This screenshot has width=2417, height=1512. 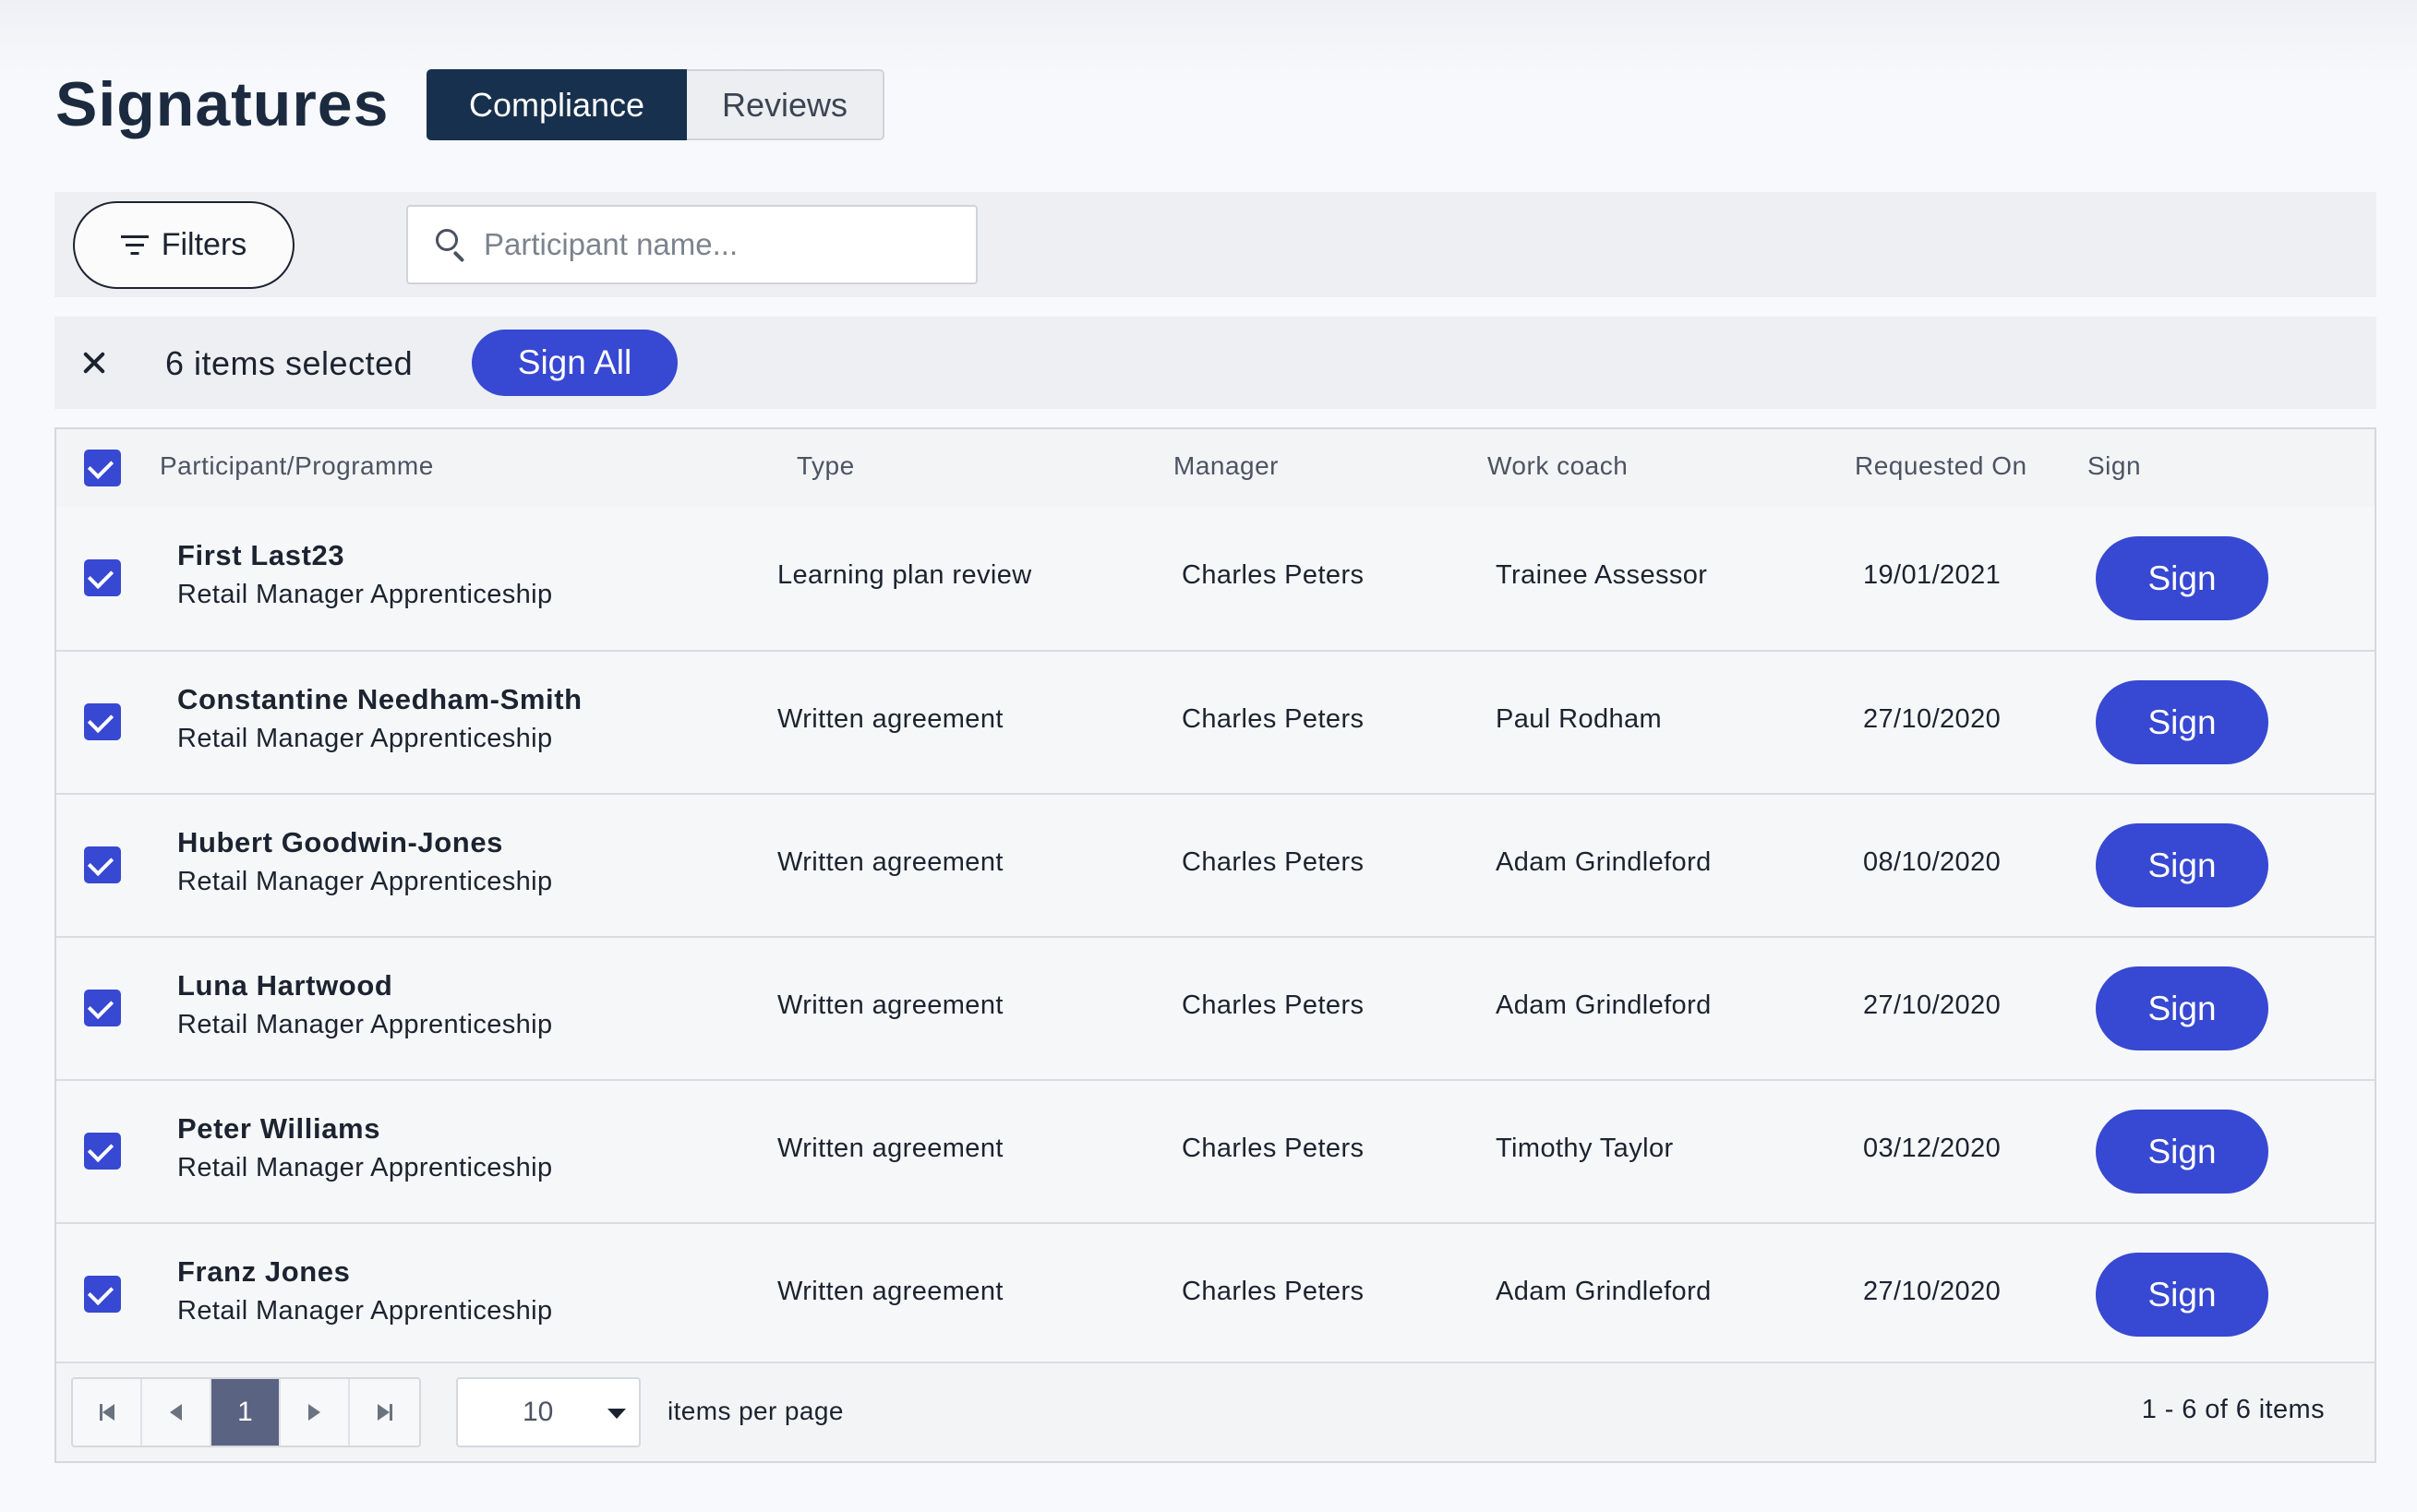 What do you see at coordinates (1580, 719) in the screenshot?
I see `work-coach-cell: Paul Rodham` at bounding box center [1580, 719].